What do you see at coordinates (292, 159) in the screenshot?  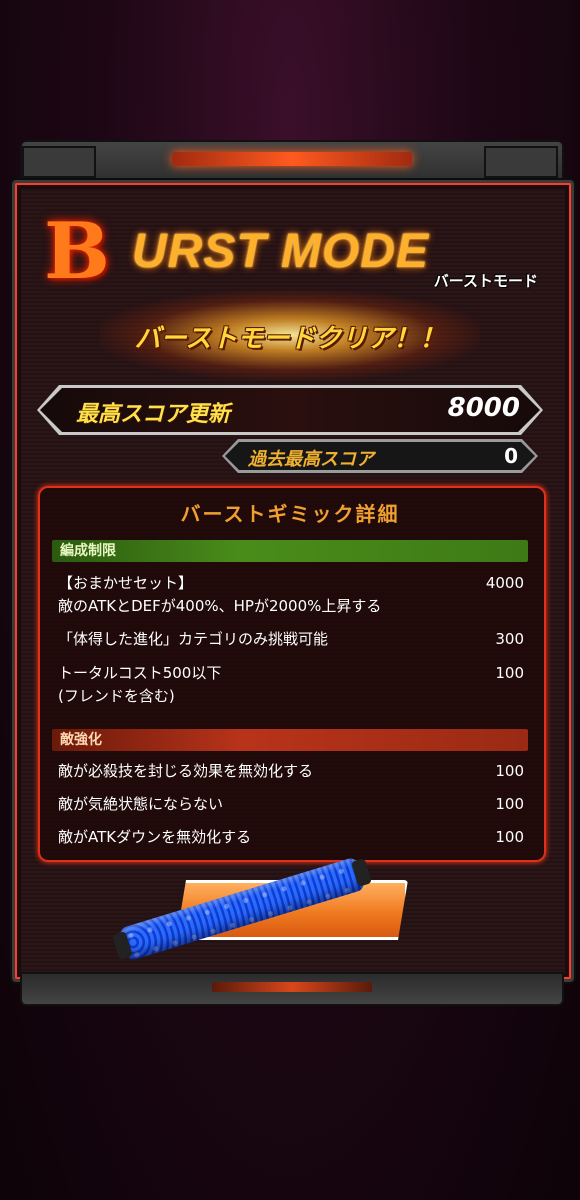 I see `top-cap-glow` at bounding box center [292, 159].